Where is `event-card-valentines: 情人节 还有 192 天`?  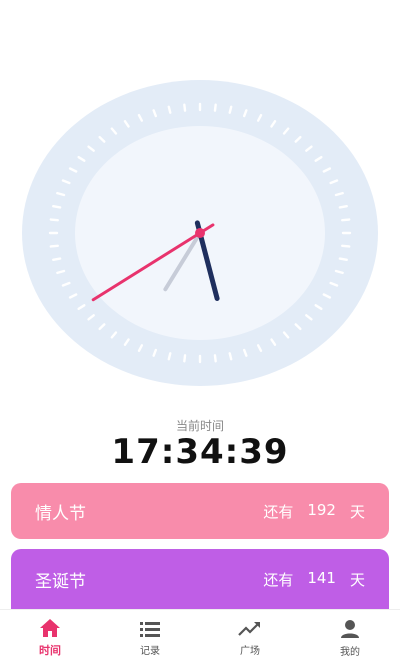 event-card-valentines: 情人节 还有 192 天 is located at coordinates (200, 511).